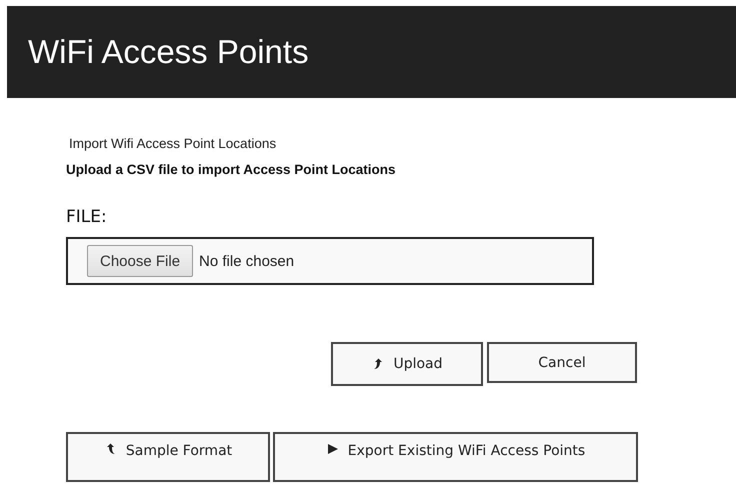 The image size is (736, 492). What do you see at coordinates (330, 261) in the screenshot?
I see `file-input: Choose File No file chosen` at bounding box center [330, 261].